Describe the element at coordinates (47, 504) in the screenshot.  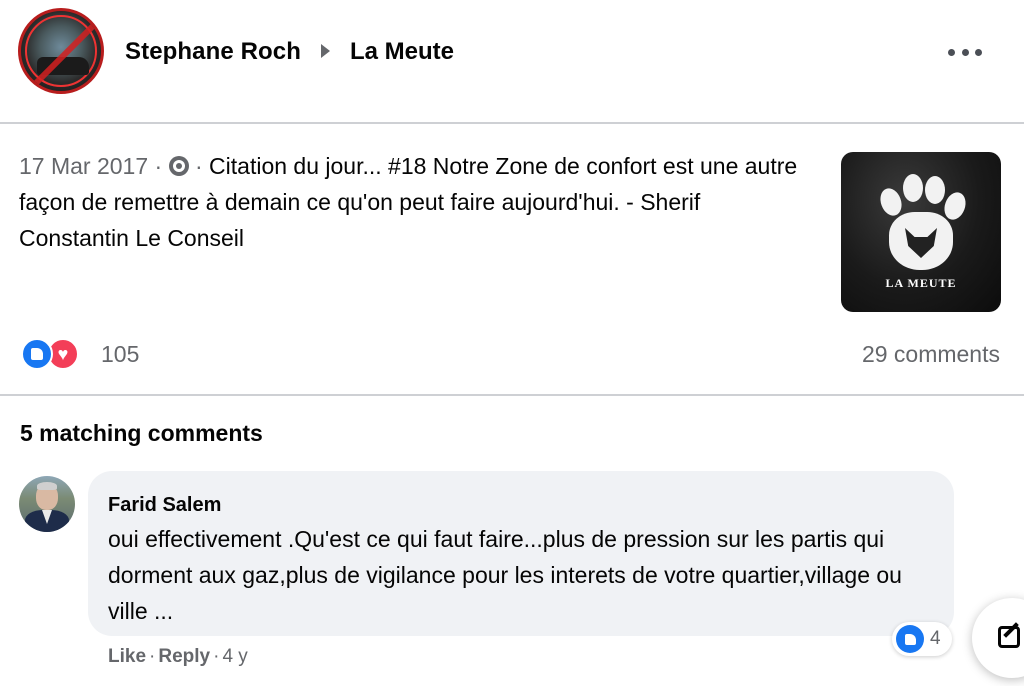
I see `commenter-avatar` at that location.